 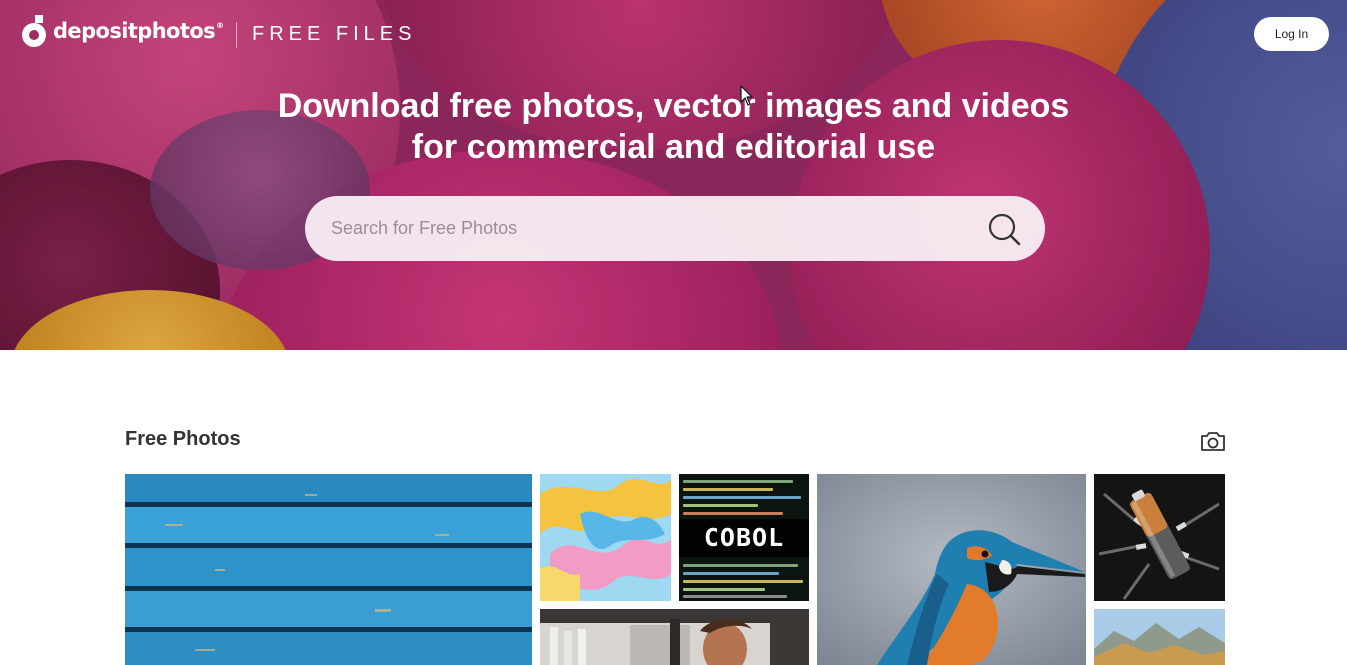 What do you see at coordinates (1003, 229) in the screenshot?
I see `search-icon` at bounding box center [1003, 229].